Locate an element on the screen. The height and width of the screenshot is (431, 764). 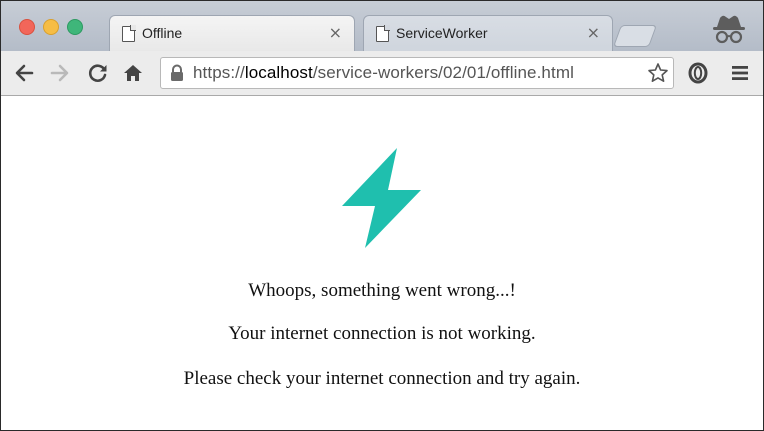
url-scheme: https:// is located at coordinates (219, 72).